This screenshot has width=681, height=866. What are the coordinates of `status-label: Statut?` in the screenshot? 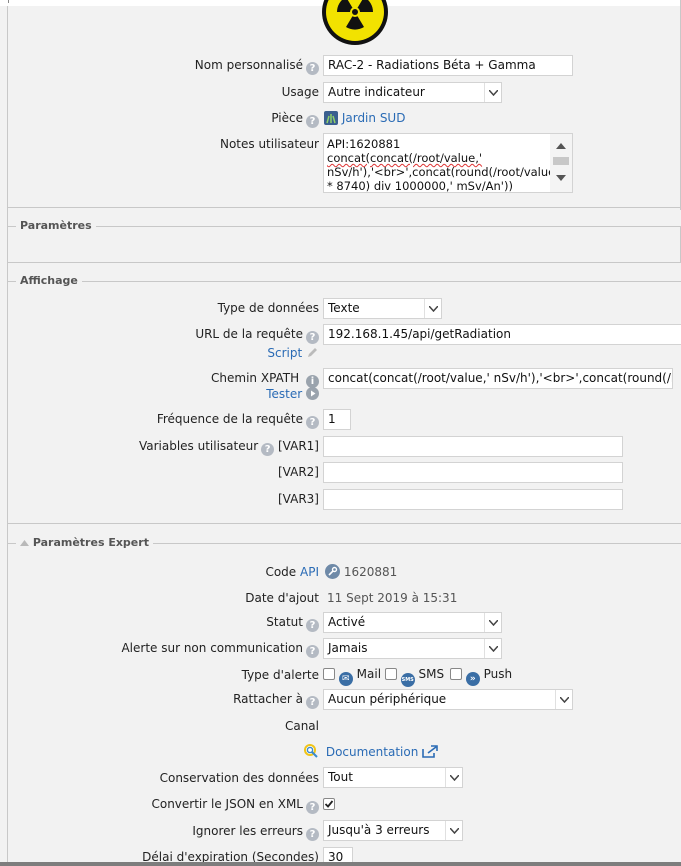 It's located at (292, 623).